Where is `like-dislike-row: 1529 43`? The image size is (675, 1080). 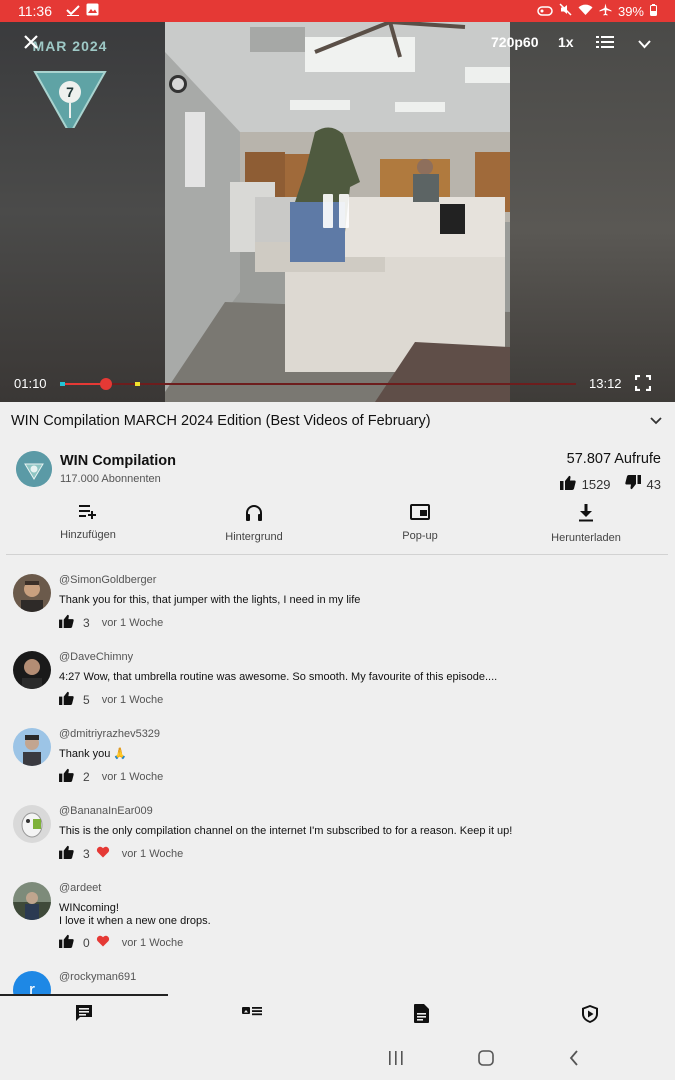 like-dislike-row: 1529 43 is located at coordinates (610, 484).